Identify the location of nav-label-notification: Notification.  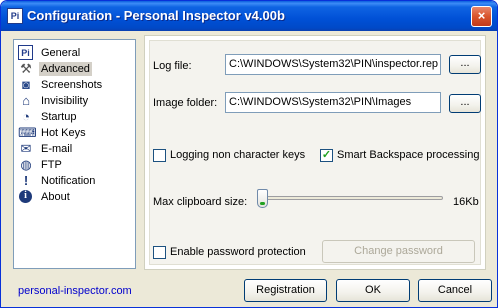
(68, 181).